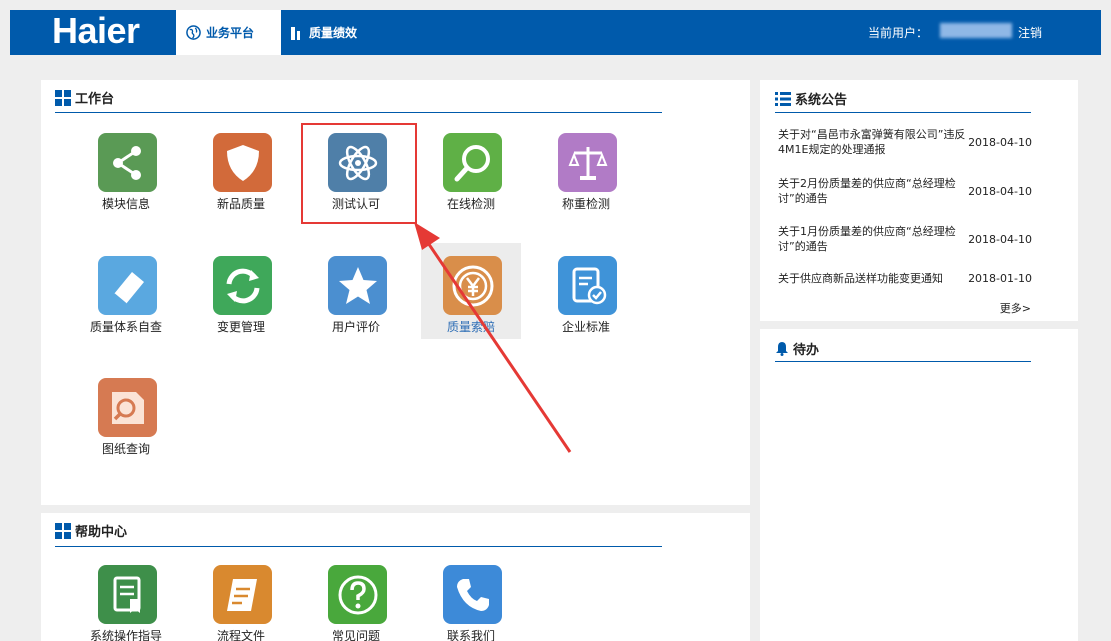 Image resolution: width=1111 pixels, height=641 pixels. What do you see at coordinates (125, 449) in the screenshot?
I see `app-label: 图纸查询` at bounding box center [125, 449].